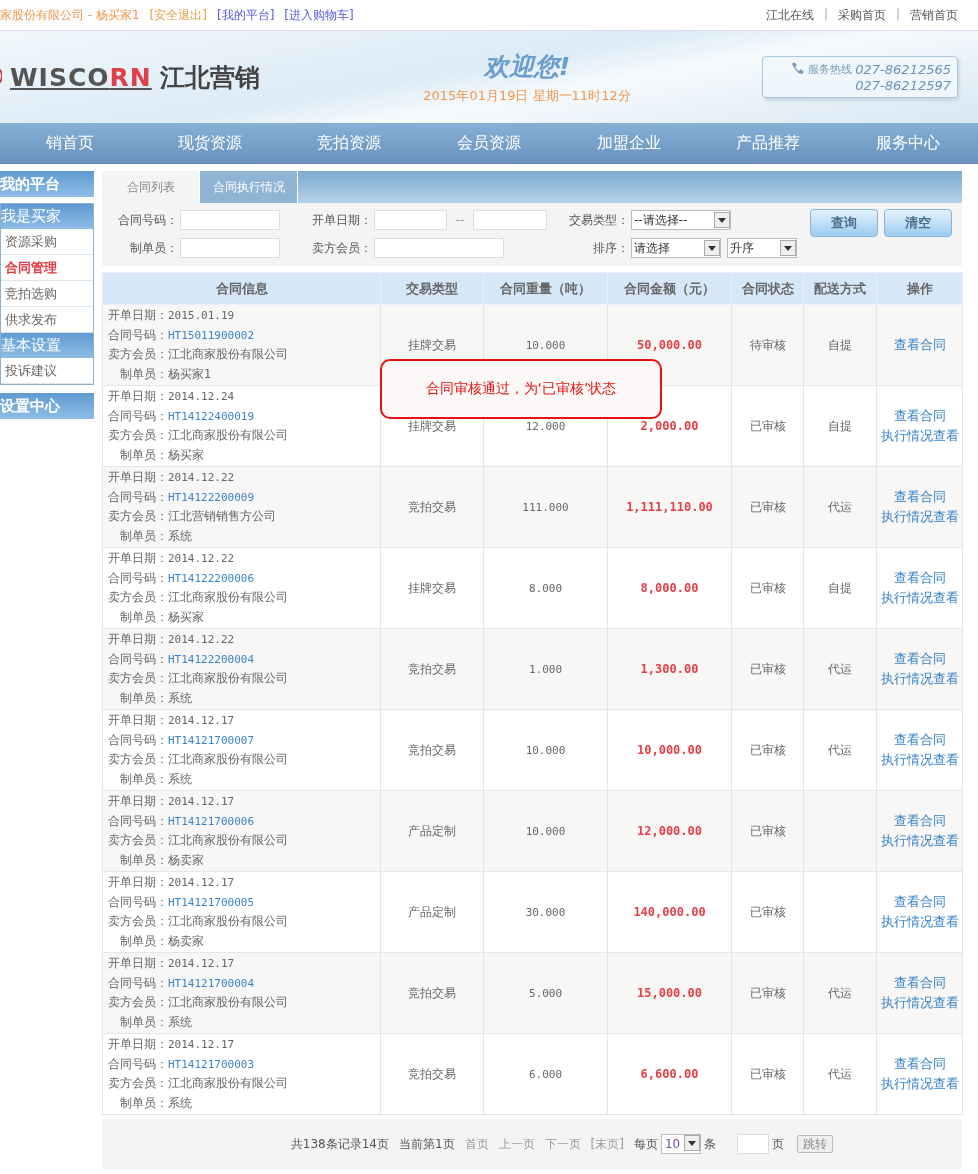 The width and height of the screenshot is (978, 1174). What do you see at coordinates (245, 15) in the screenshot?
I see `top-link: [我的平台]` at bounding box center [245, 15].